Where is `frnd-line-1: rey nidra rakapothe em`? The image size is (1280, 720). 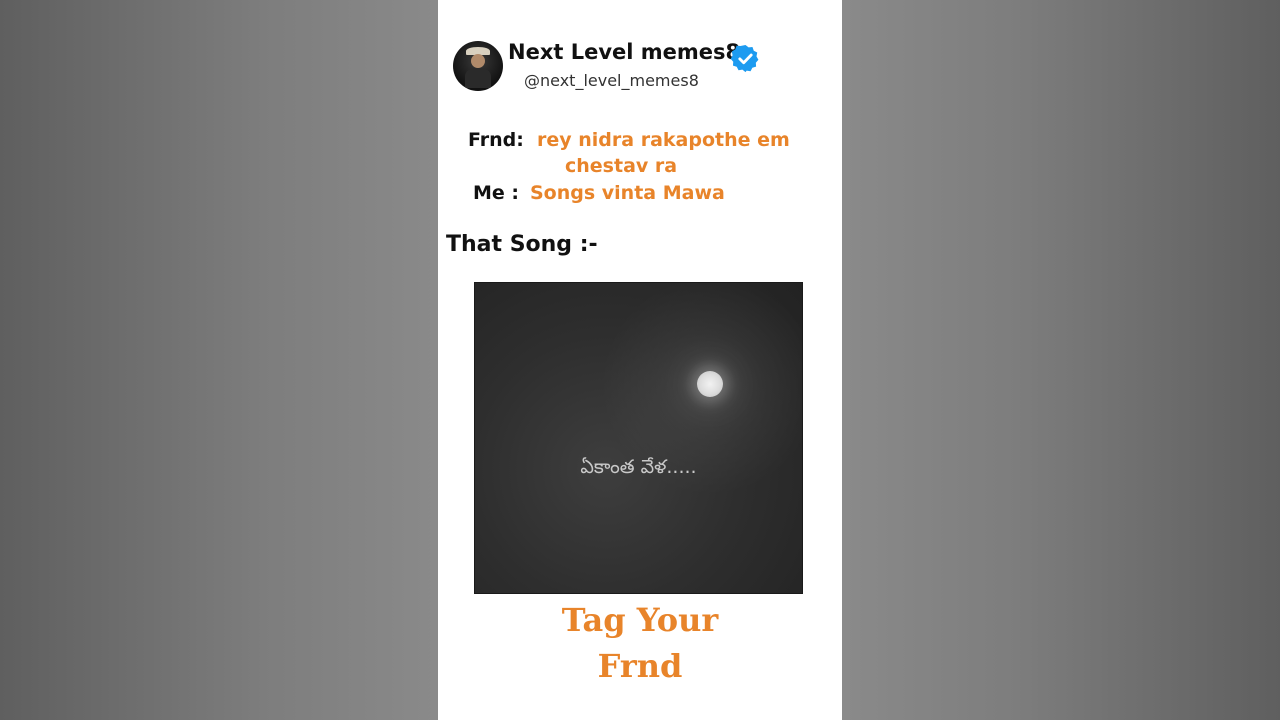
frnd-line-1: rey nidra rakapothe em is located at coordinates (663, 140).